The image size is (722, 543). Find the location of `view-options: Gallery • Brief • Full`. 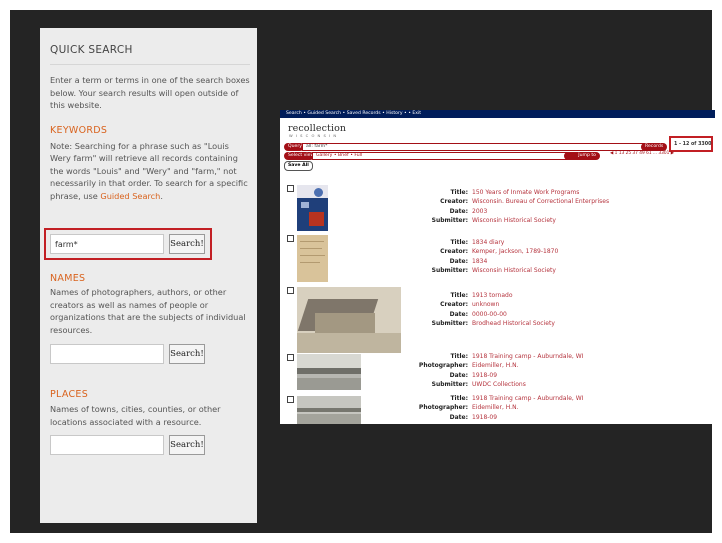

view-options: Gallery • Brief • Full is located at coordinates (443, 156).